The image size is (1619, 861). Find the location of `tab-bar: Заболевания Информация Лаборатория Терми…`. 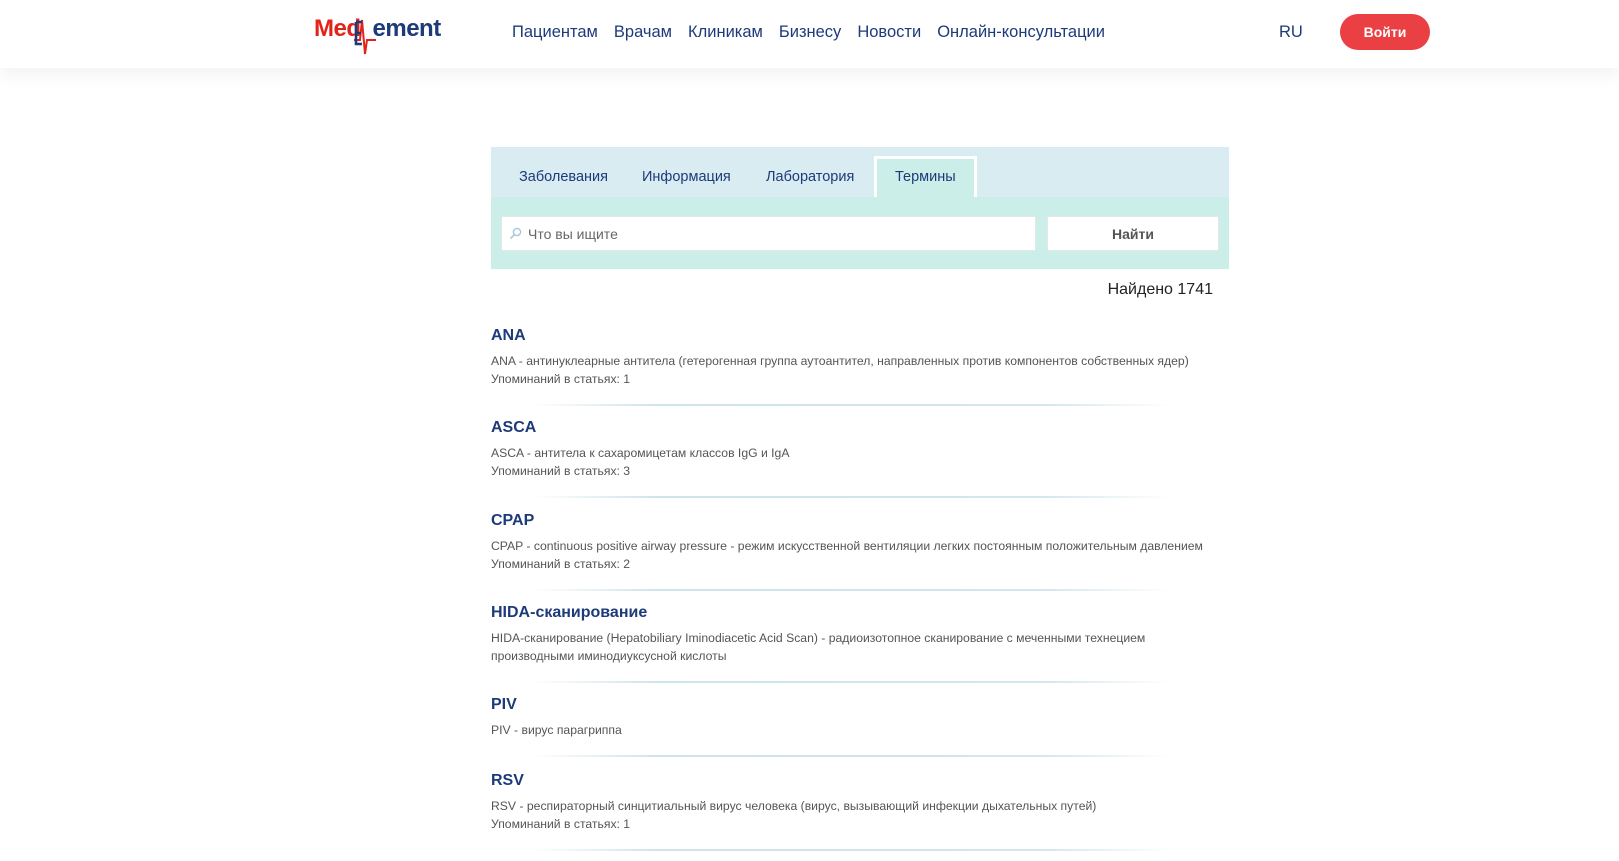

tab-bar: Заболевания Информация Лаборатория Терми… is located at coordinates (860, 172).